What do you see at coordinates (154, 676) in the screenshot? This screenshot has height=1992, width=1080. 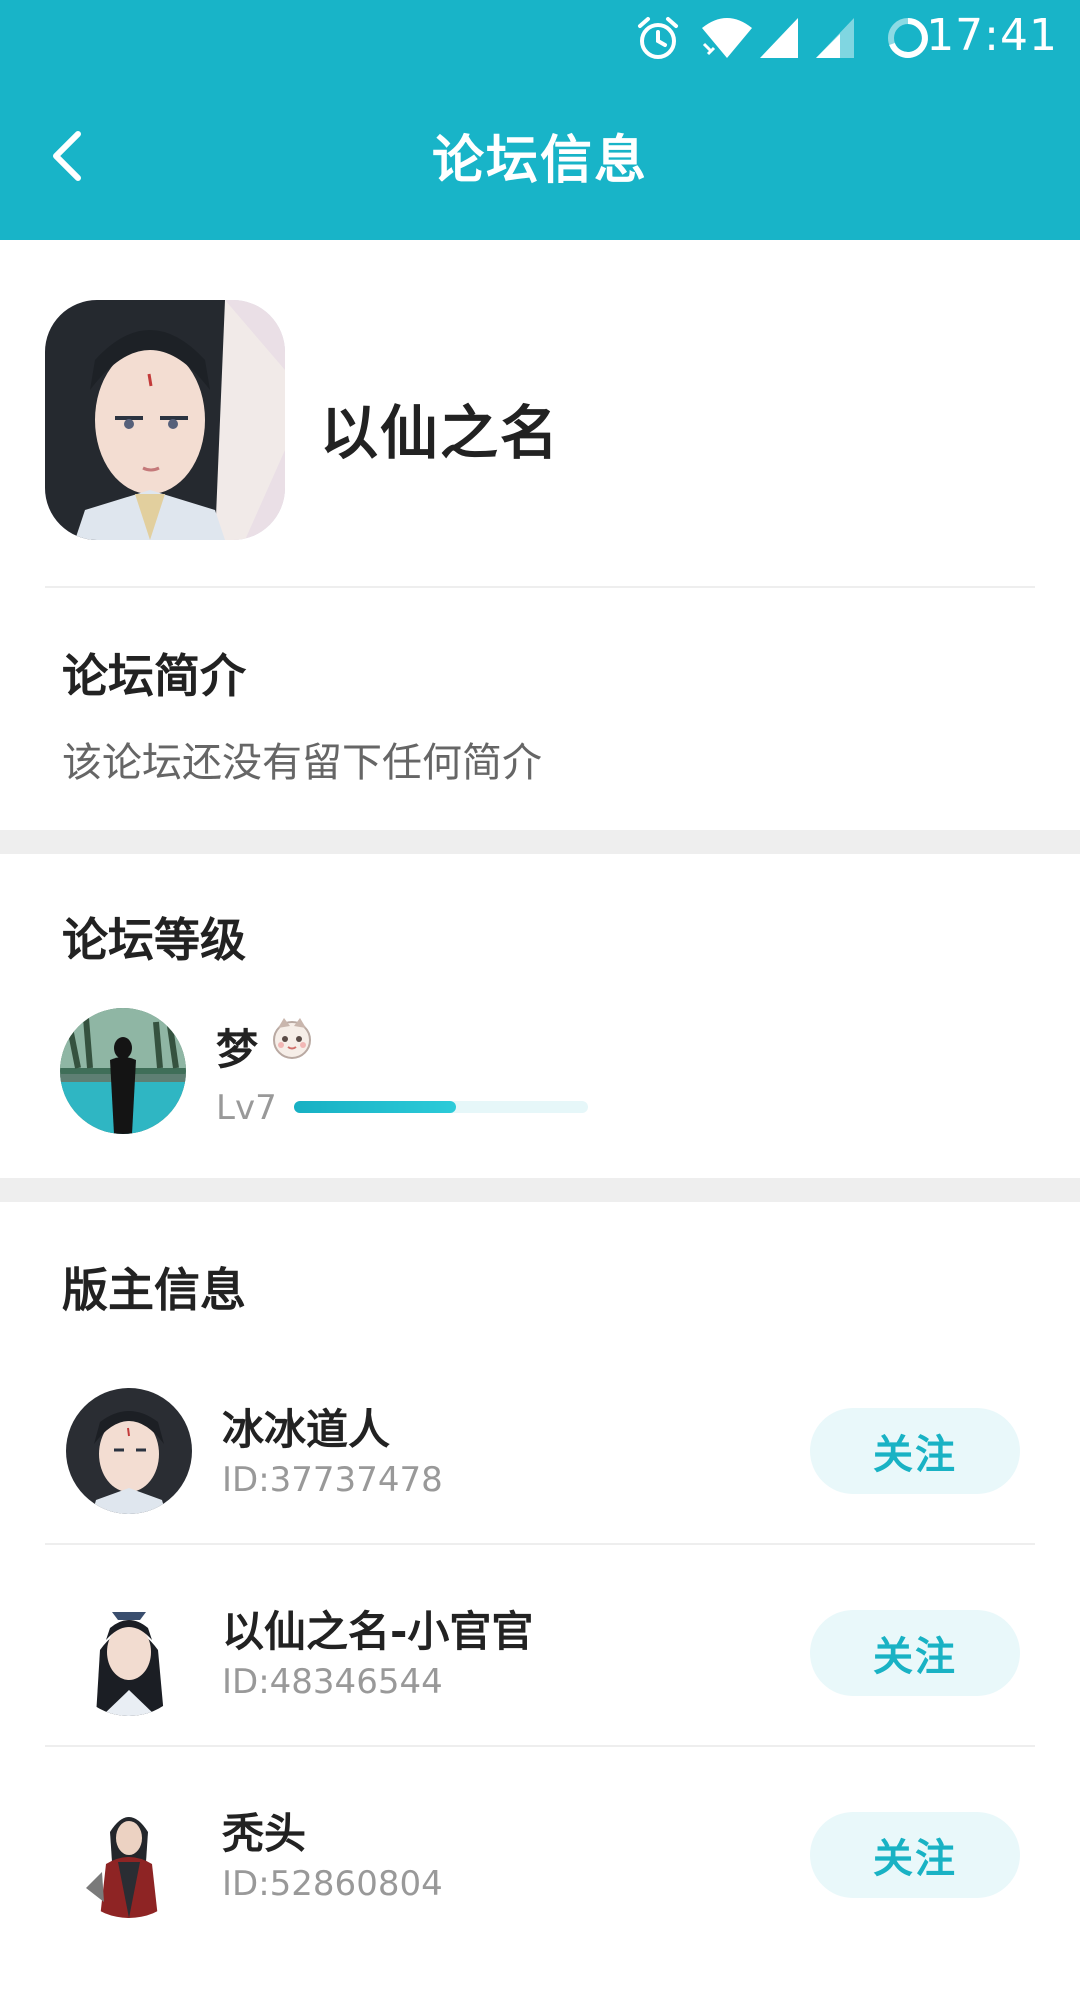 I see `intro-section-title: 论坛简介` at bounding box center [154, 676].